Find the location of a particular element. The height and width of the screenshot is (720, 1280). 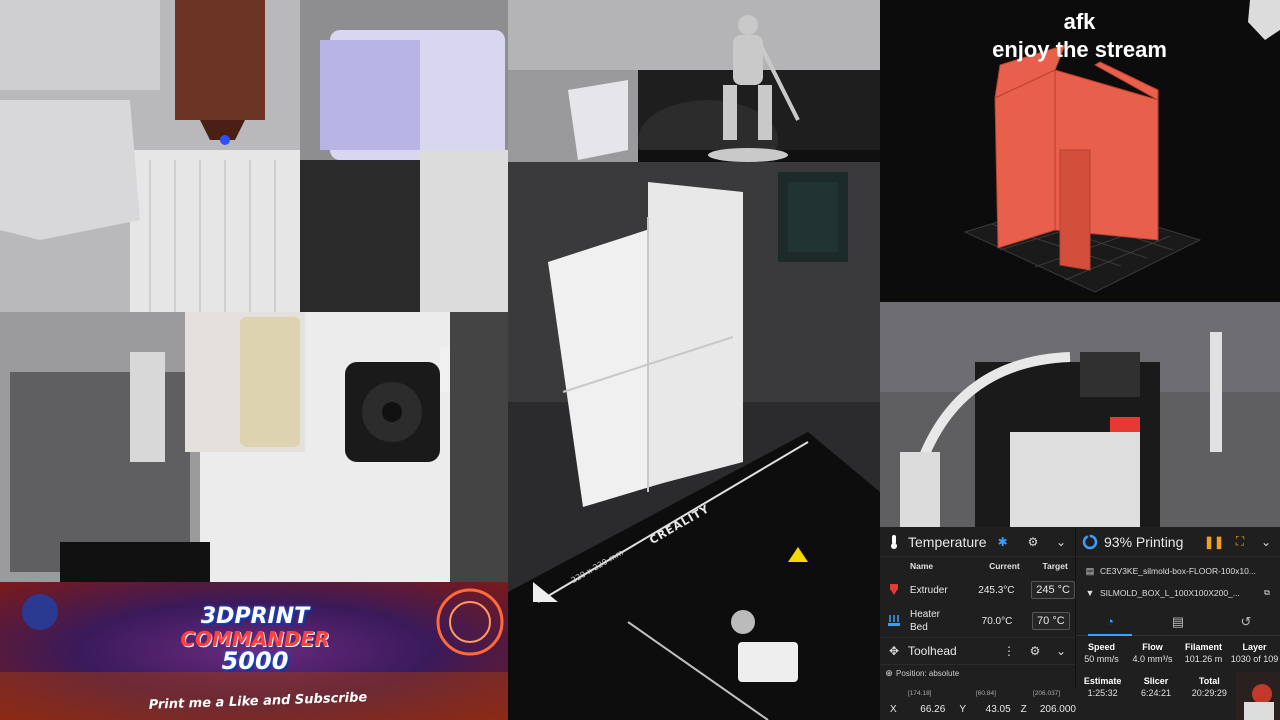

thumbnail-image is located at coordinates (1258, 696).